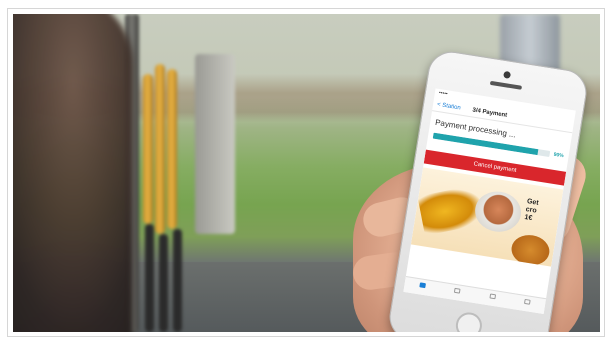 The height and width of the screenshot is (345, 612). What do you see at coordinates (509, 104) in the screenshot?
I see `status-time` at bounding box center [509, 104].